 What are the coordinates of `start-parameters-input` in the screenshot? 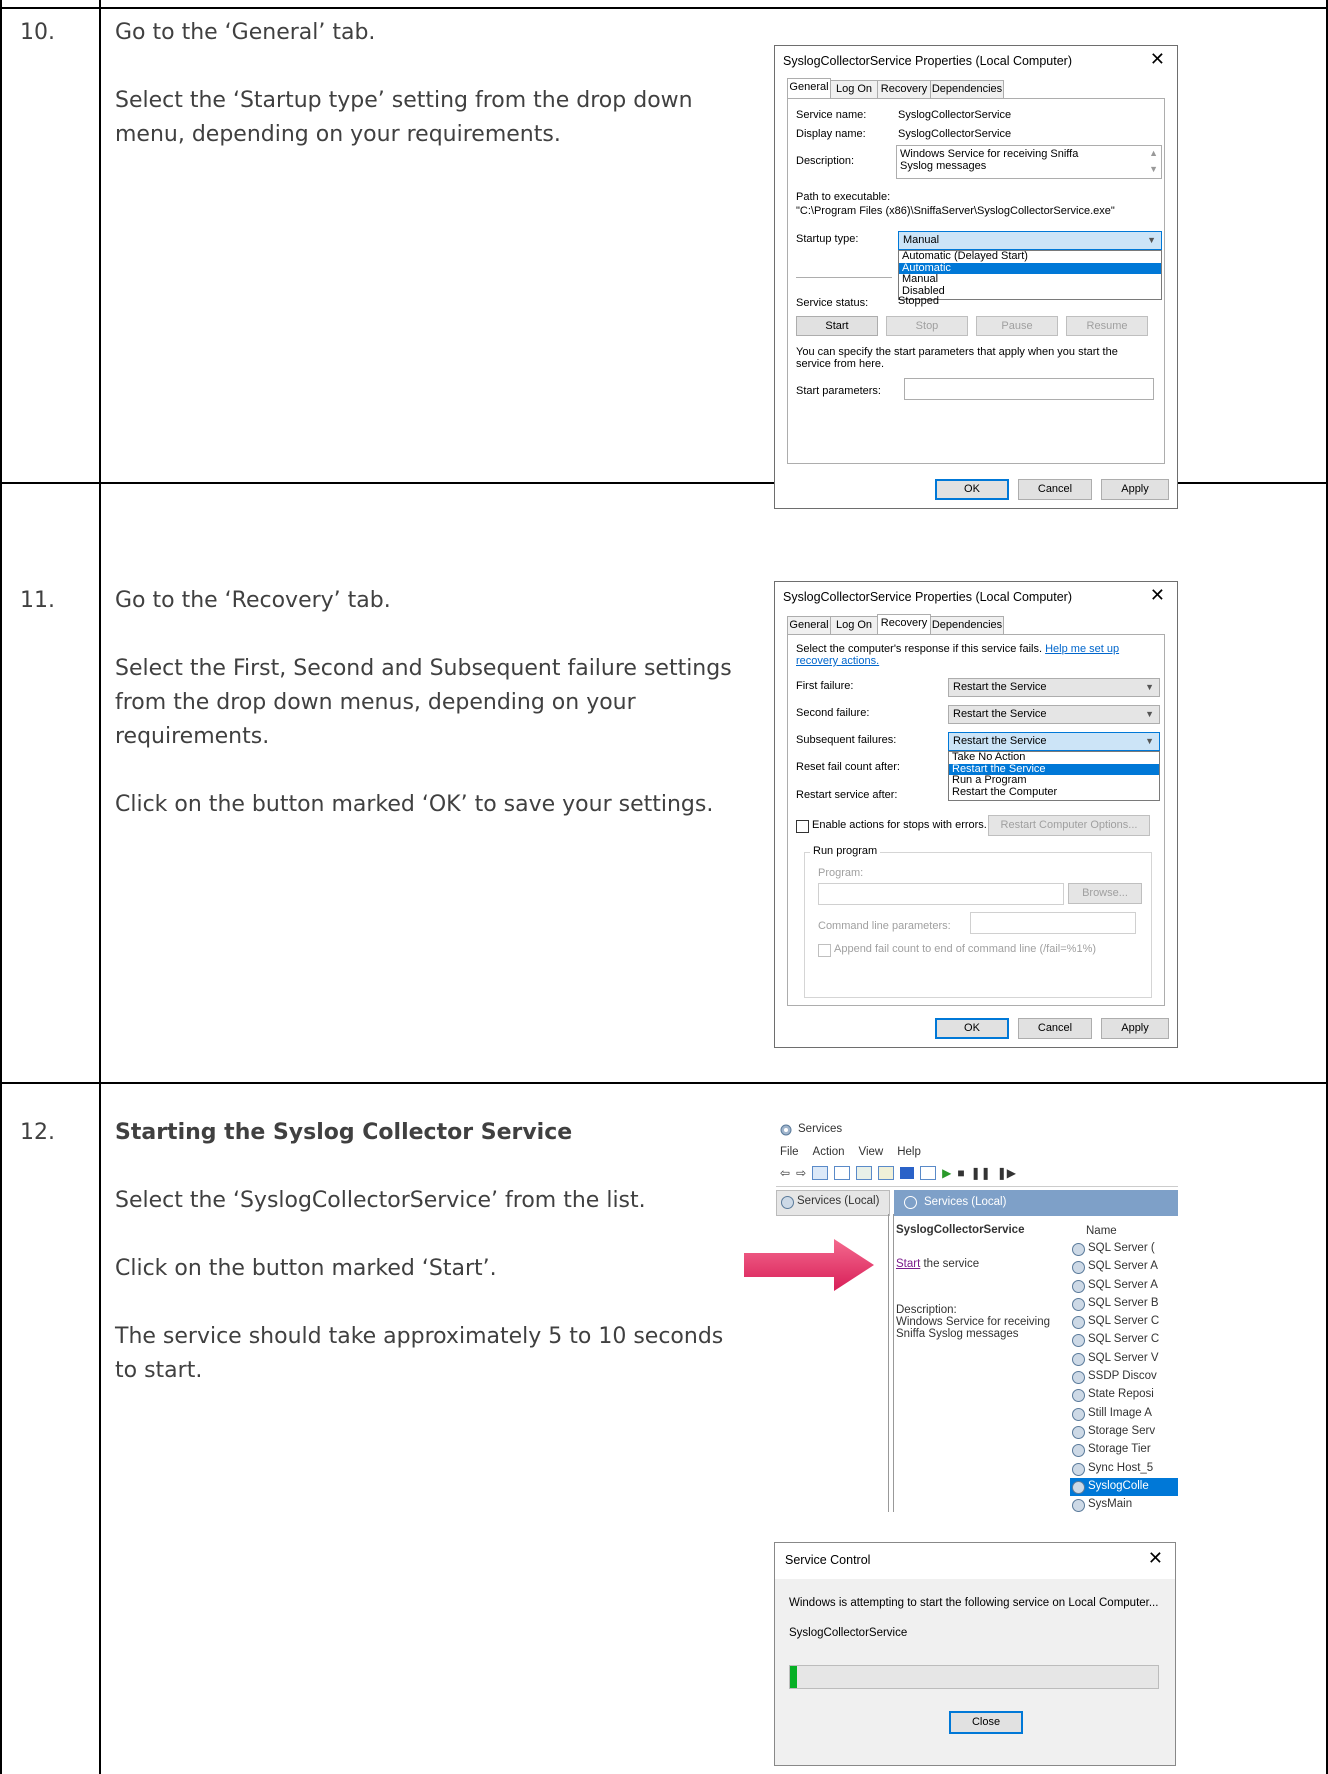 It's located at (1029, 389).